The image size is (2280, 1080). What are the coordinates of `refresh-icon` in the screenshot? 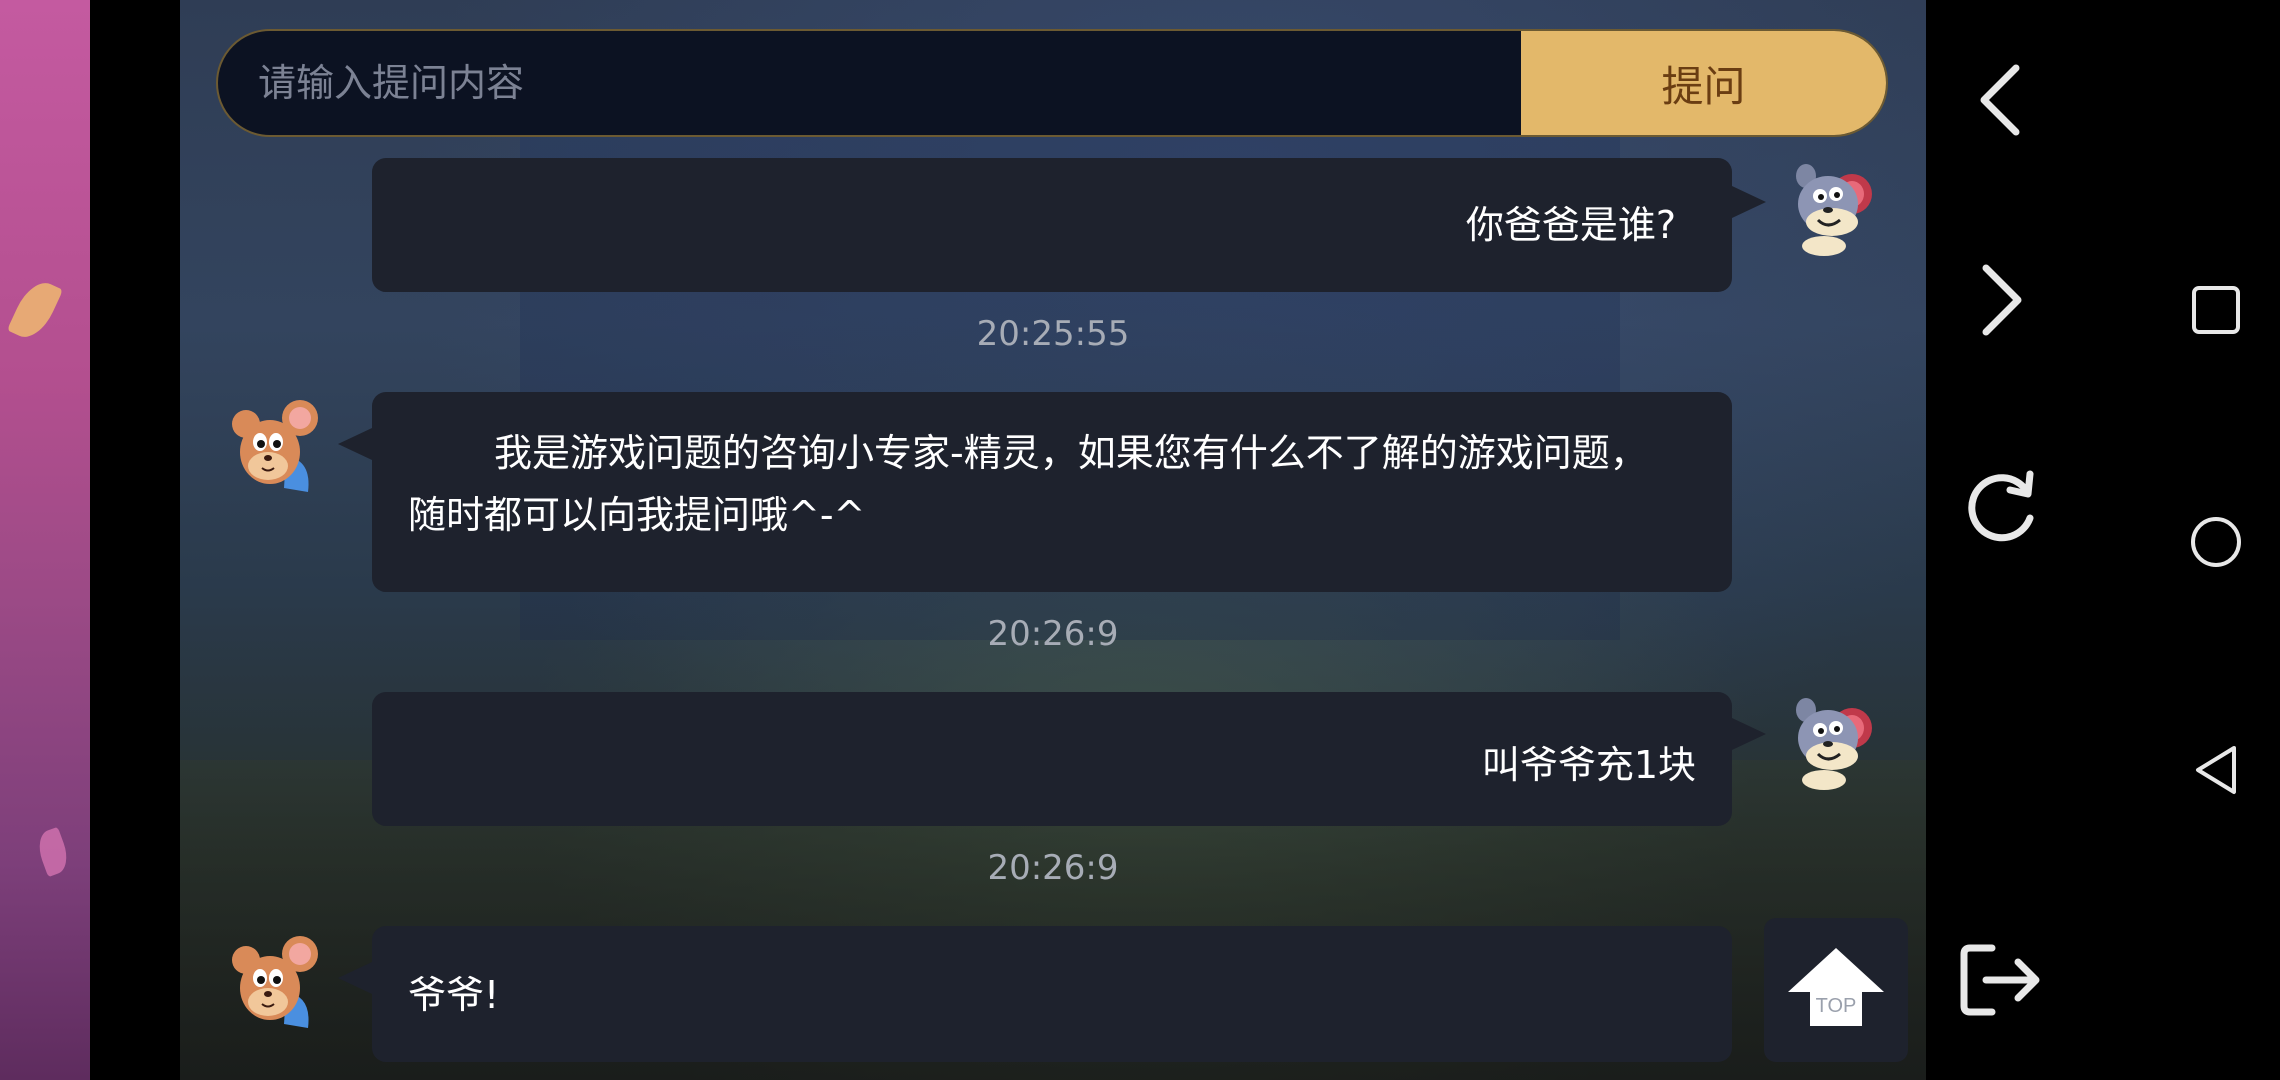 It's located at (2001, 505).